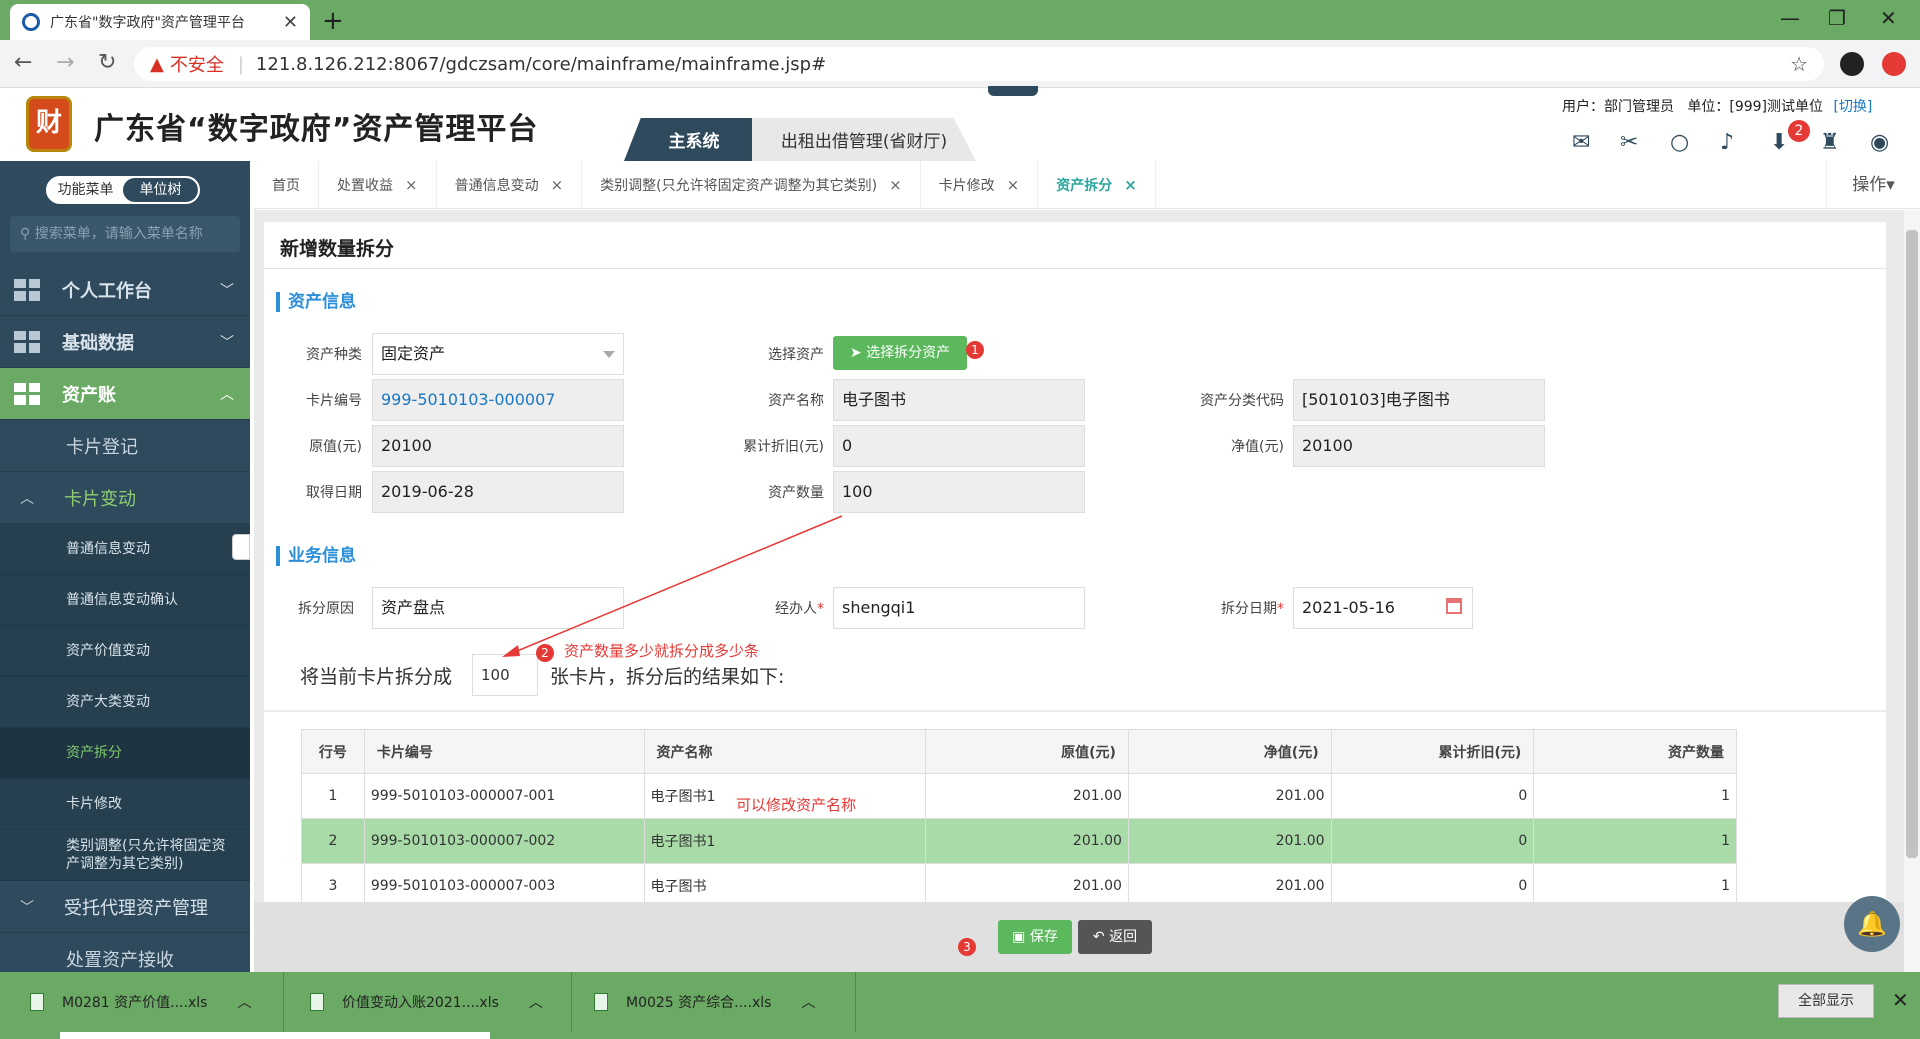  What do you see at coordinates (125, 549) in the screenshot?
I see `sidebar-leaf-general-change: 普通信息变动` at bounding box center [125, 549].